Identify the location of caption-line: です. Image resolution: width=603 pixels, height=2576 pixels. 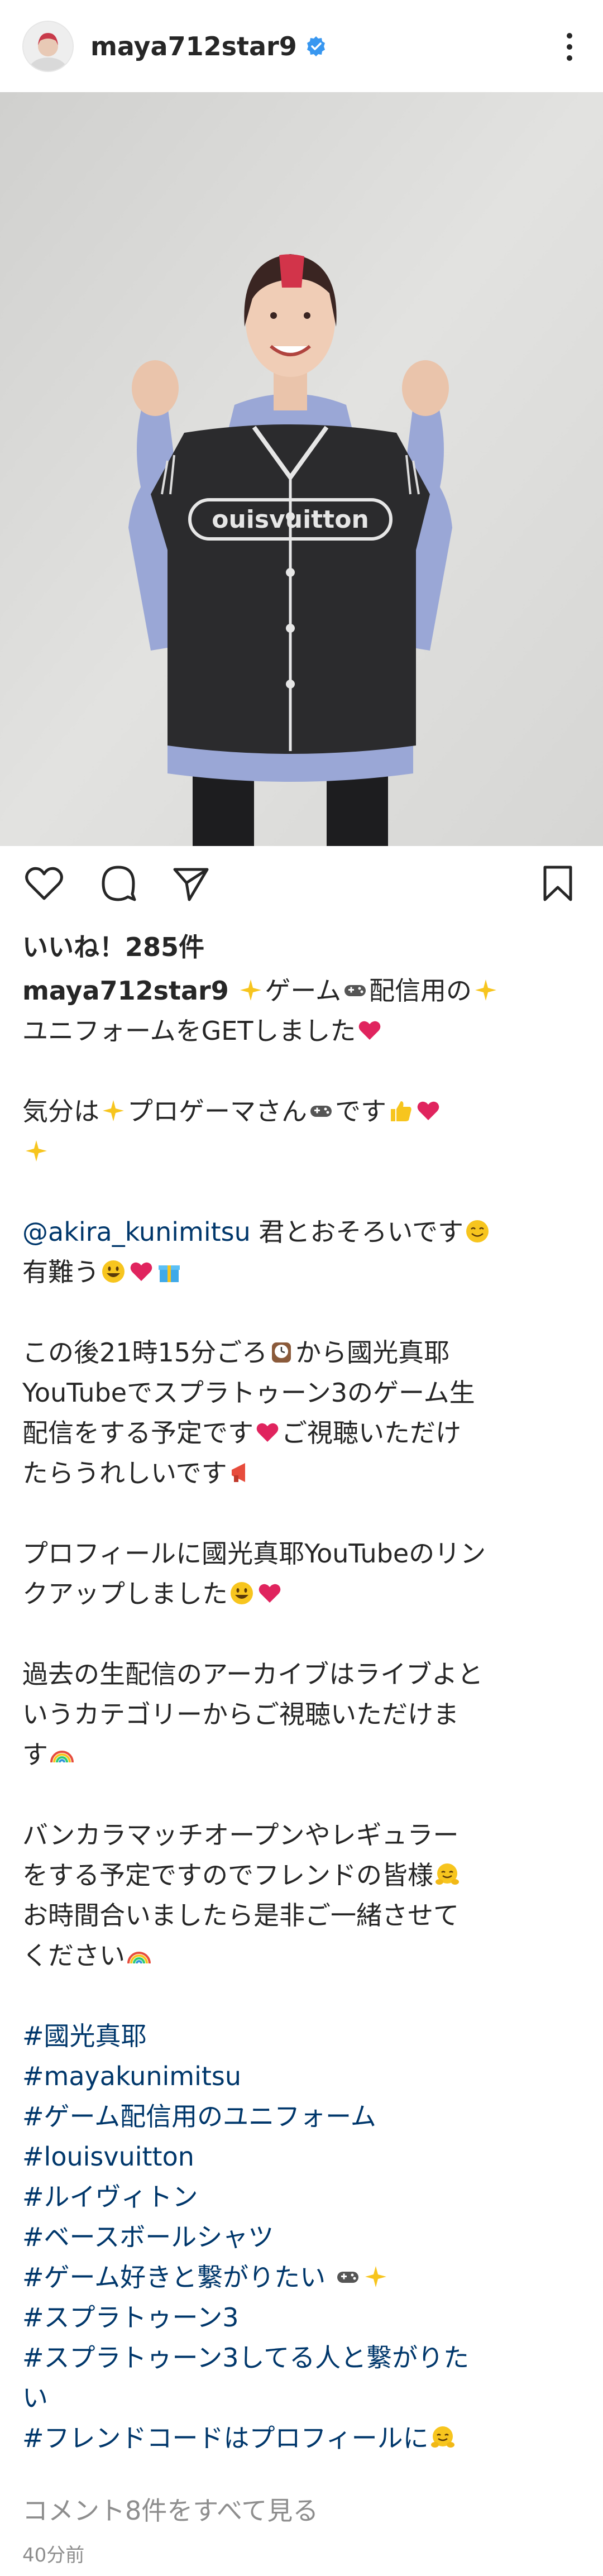
(360, 1111).